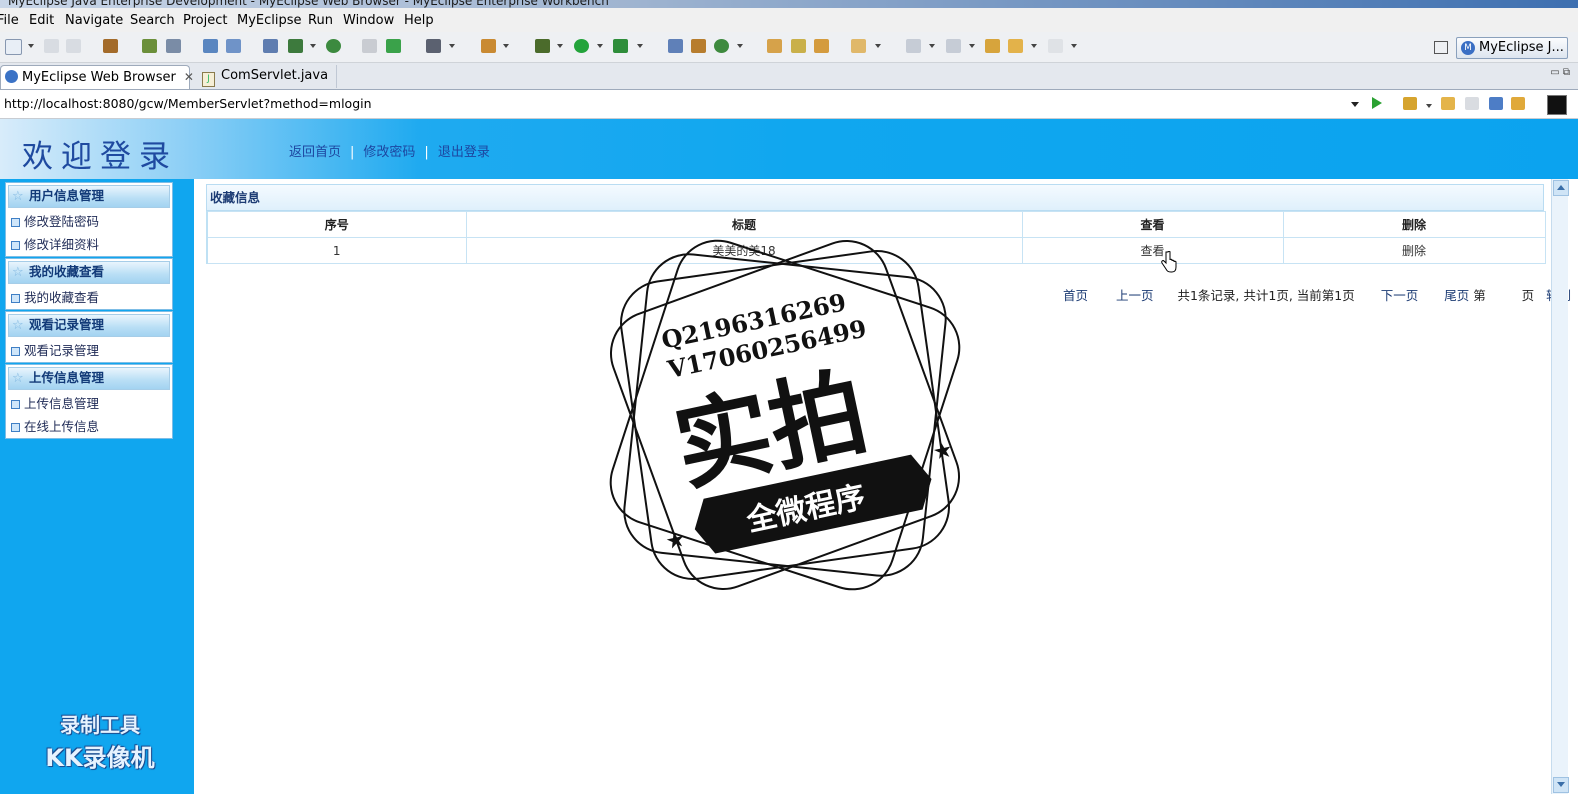 The height and width of the screenshot is (794, 1578). I want to click on minimize-maximize-icon: ▭ ⧉, so click(1560, 72).